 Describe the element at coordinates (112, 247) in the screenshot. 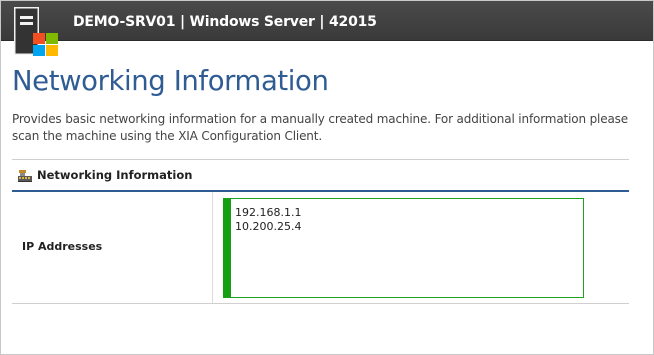

I see `label-cell: IP Addresses` at that location.